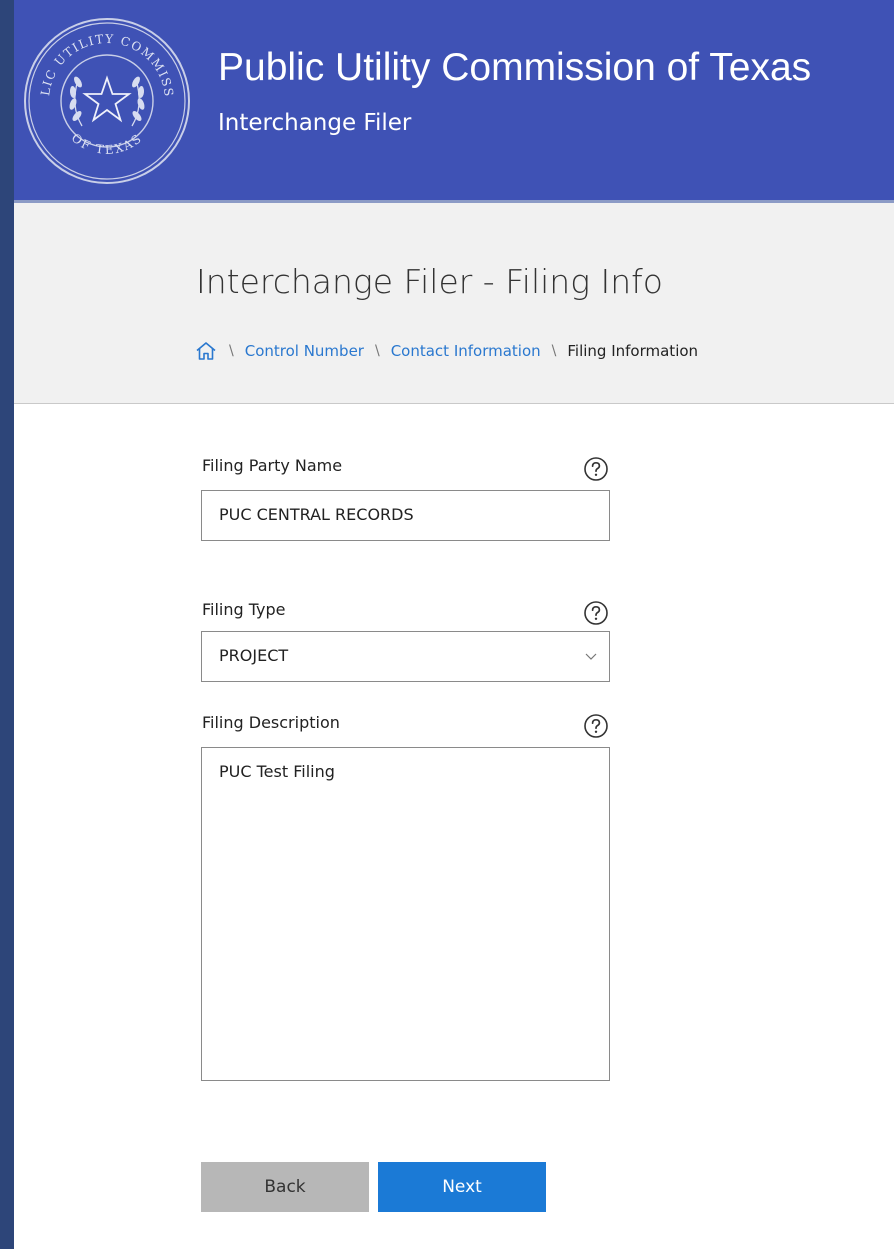 Image resolution: width=894 pixels, height=1249 pixels. What do you see at coordinates (405, 914) in the screenshot?
I see `description-textarea: PUC Test Filing` at bounding box center [405, 914].